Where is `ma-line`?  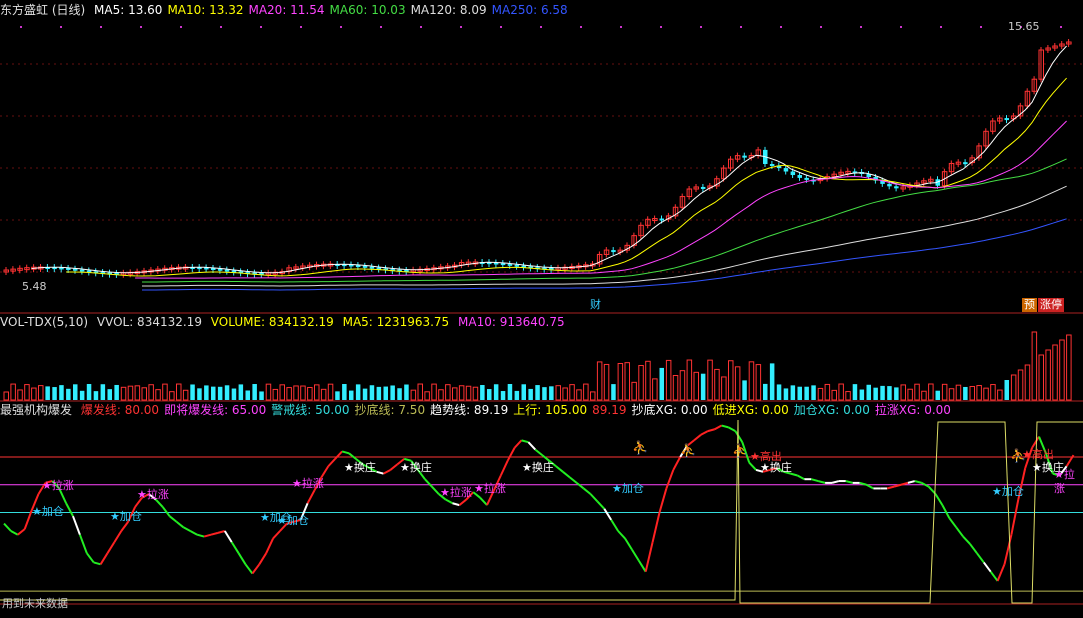
ma-line is located at coordinates (604, 236).